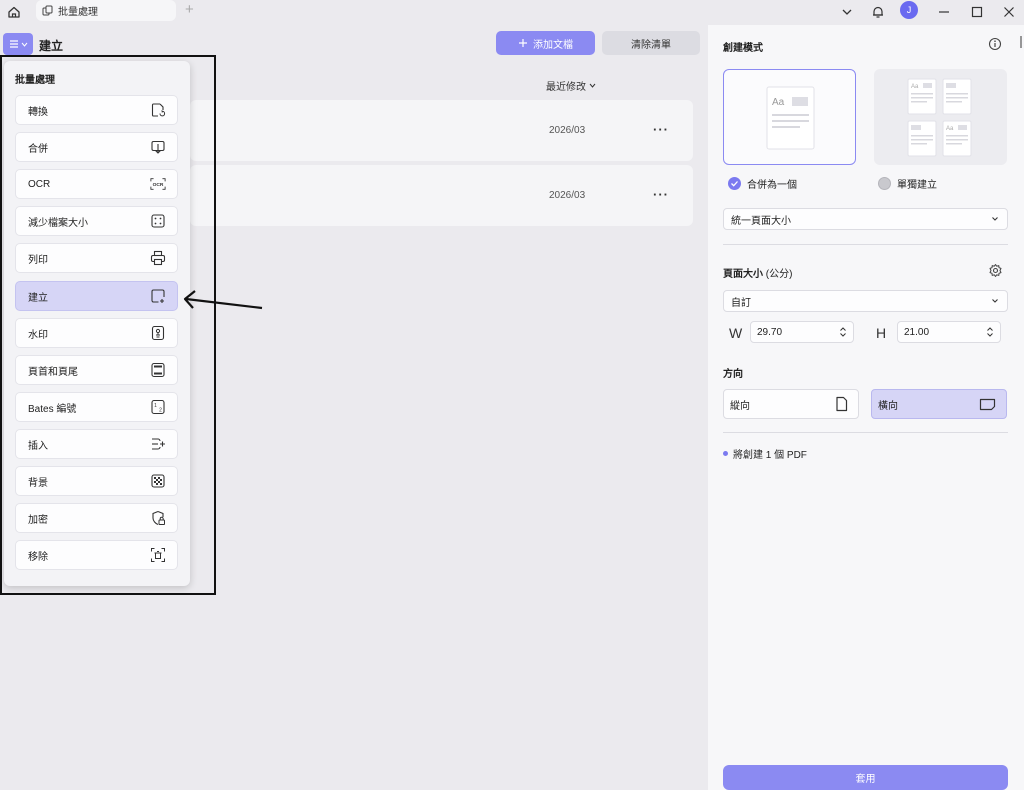  Describe the element at coordinates (734, 183) in the screenshot. I see `check-icon` at that location.